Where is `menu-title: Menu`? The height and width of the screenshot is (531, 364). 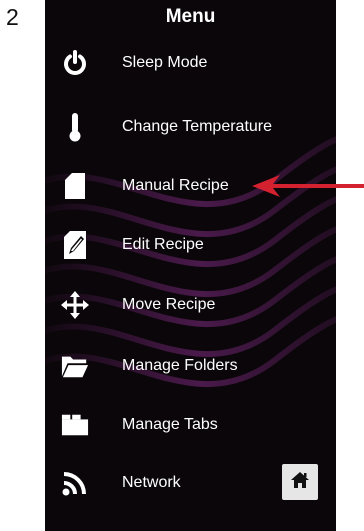 menu-title: Menu is located at coordinates (190, 16).